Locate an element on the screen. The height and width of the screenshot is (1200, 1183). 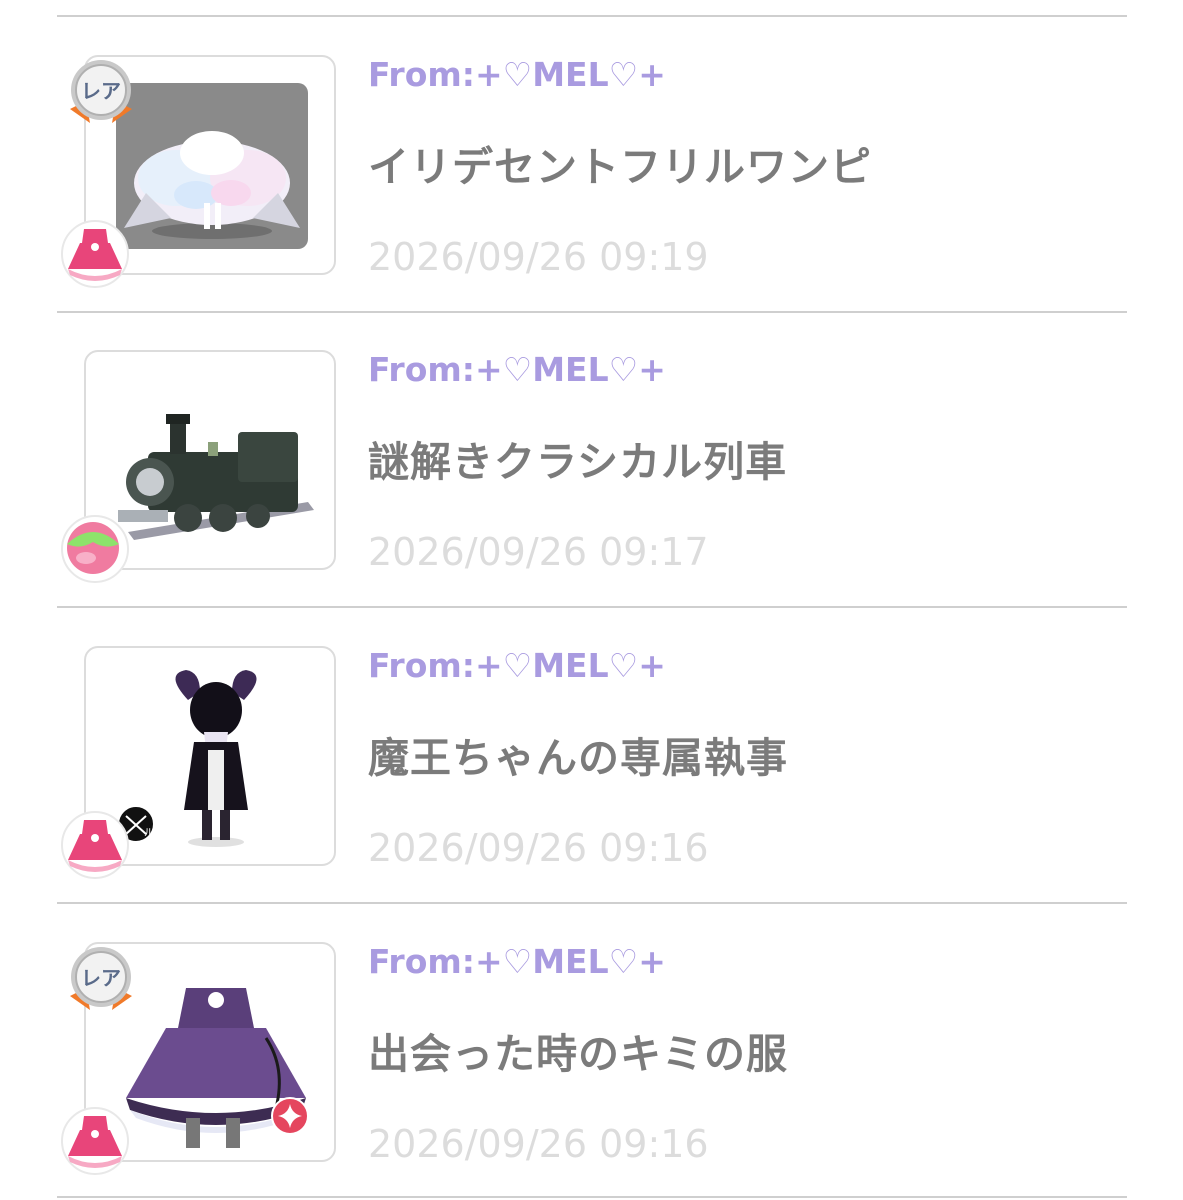
demon-butler-outfit-image is located at coordinates (216, 760).